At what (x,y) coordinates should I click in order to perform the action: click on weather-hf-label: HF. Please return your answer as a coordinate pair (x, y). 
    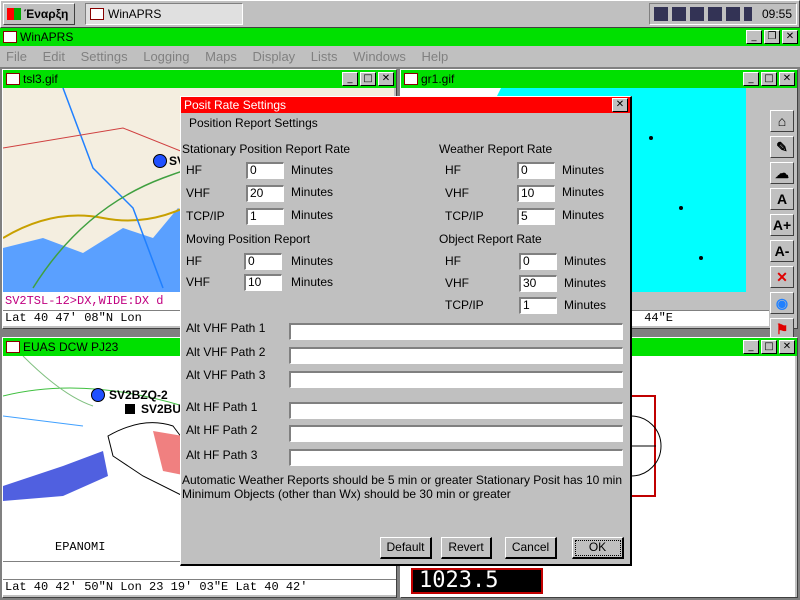
    Looking at the image, I should click on (453, 170).